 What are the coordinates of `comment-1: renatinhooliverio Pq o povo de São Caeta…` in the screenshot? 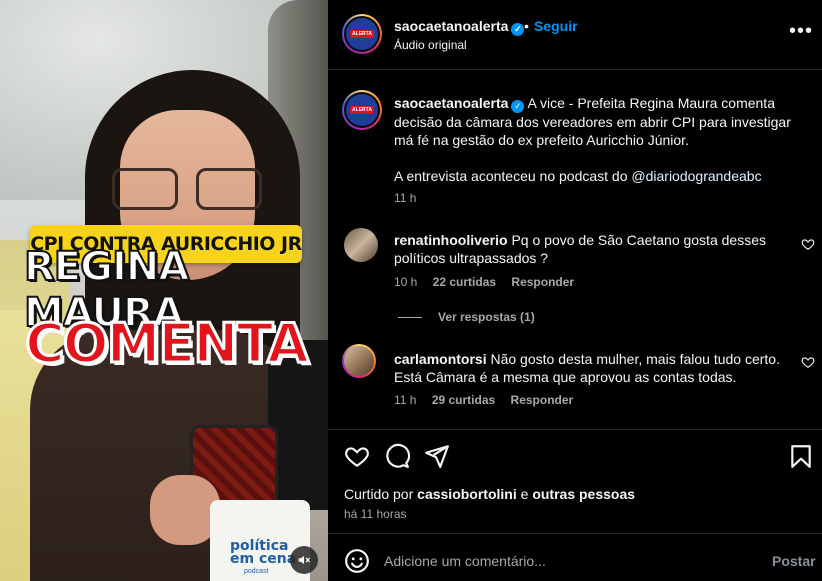 It's located at (591, 249).